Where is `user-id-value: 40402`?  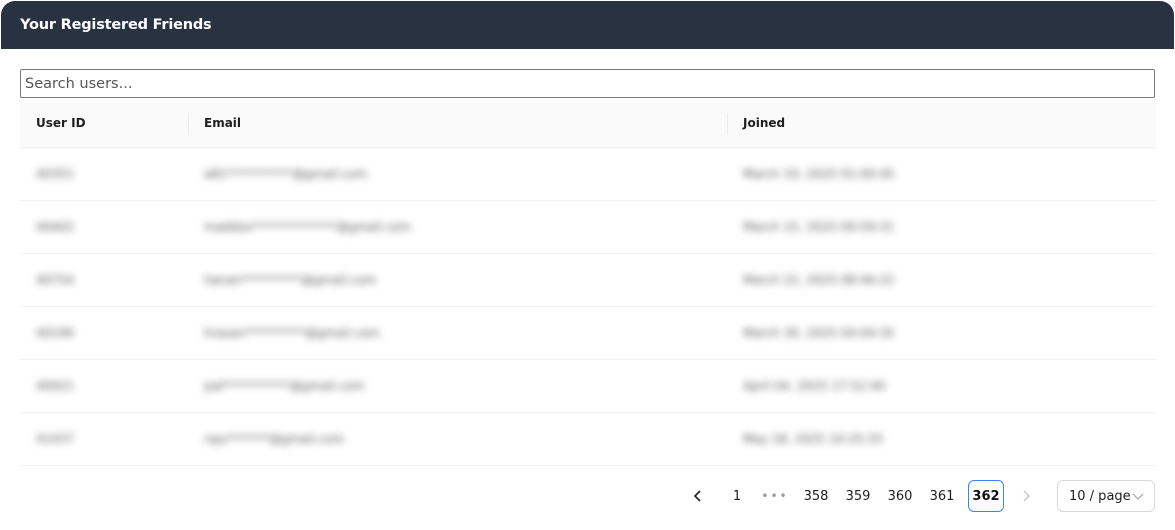 user-id-value: 40402 is located at coordinates (55, 227).